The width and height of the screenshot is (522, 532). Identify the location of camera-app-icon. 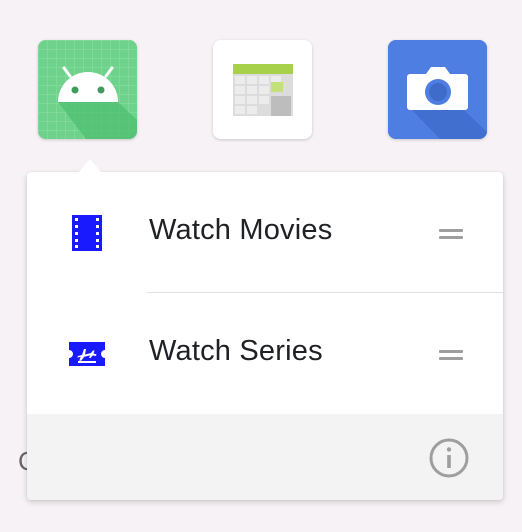
(437, 89).